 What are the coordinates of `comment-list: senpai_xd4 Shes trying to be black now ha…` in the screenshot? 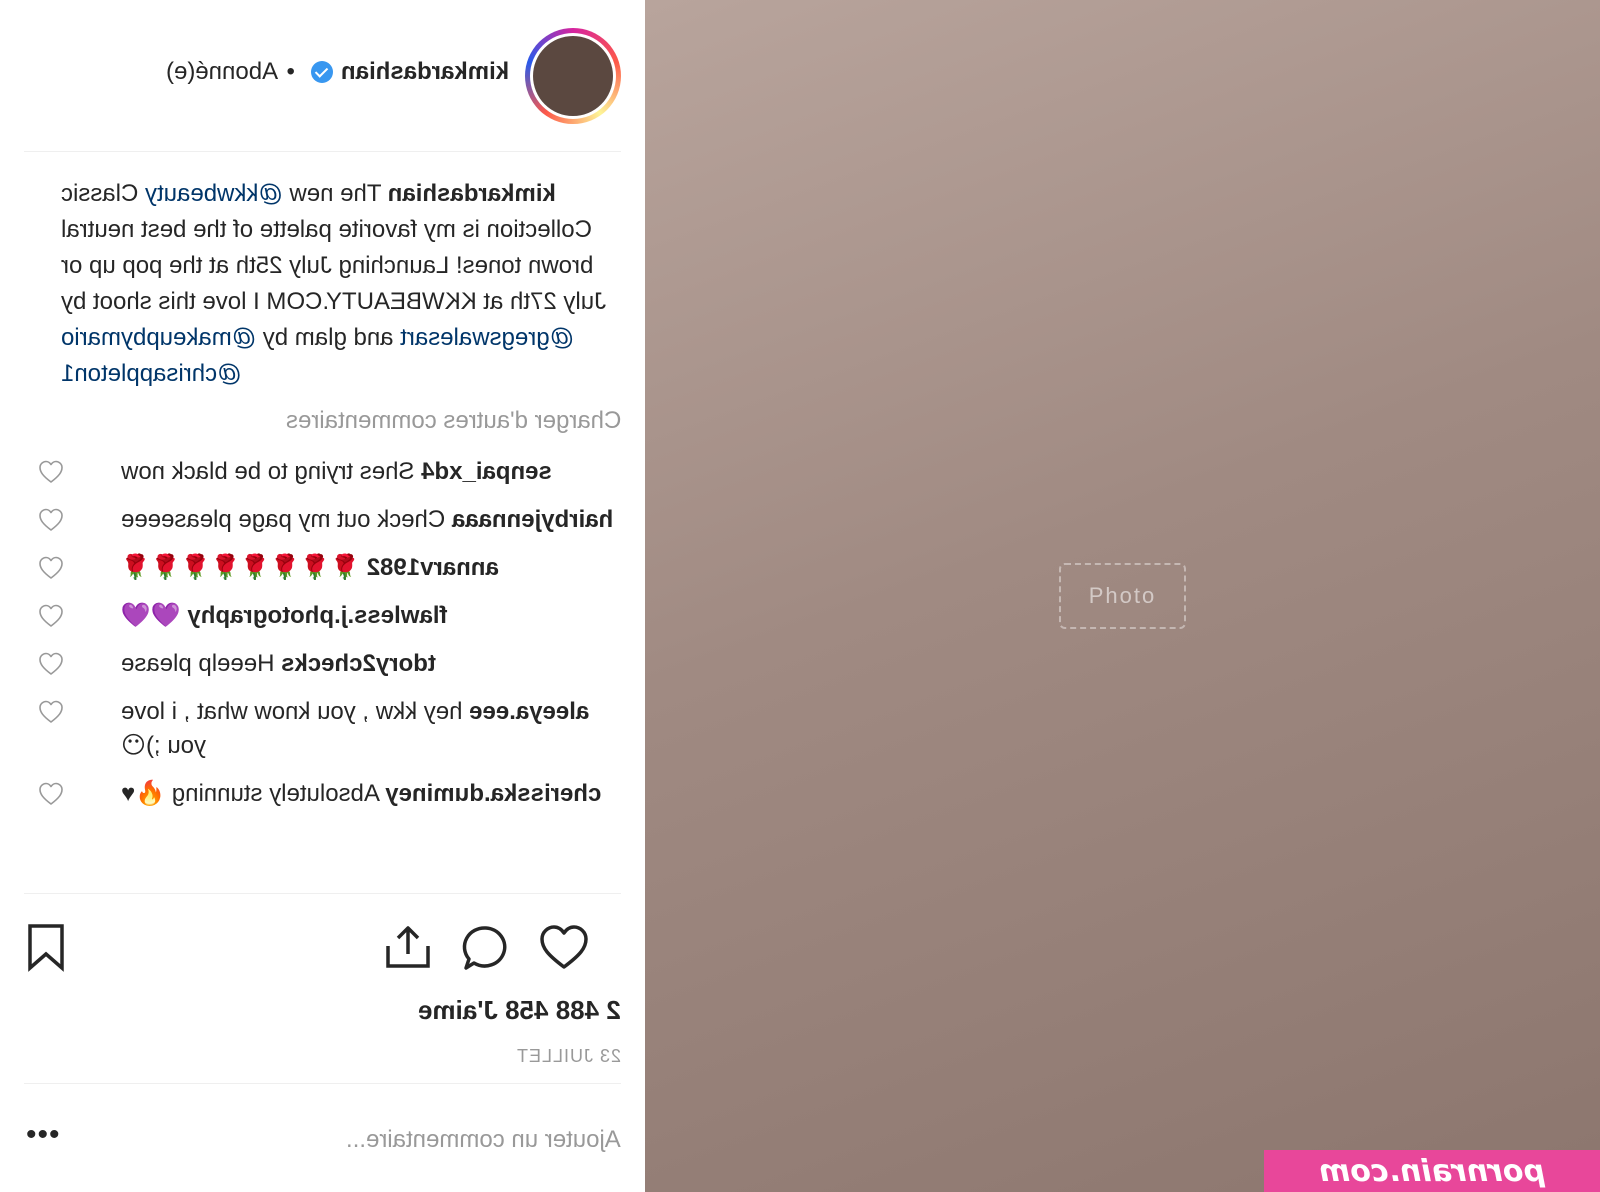 It's located at (322, 640).